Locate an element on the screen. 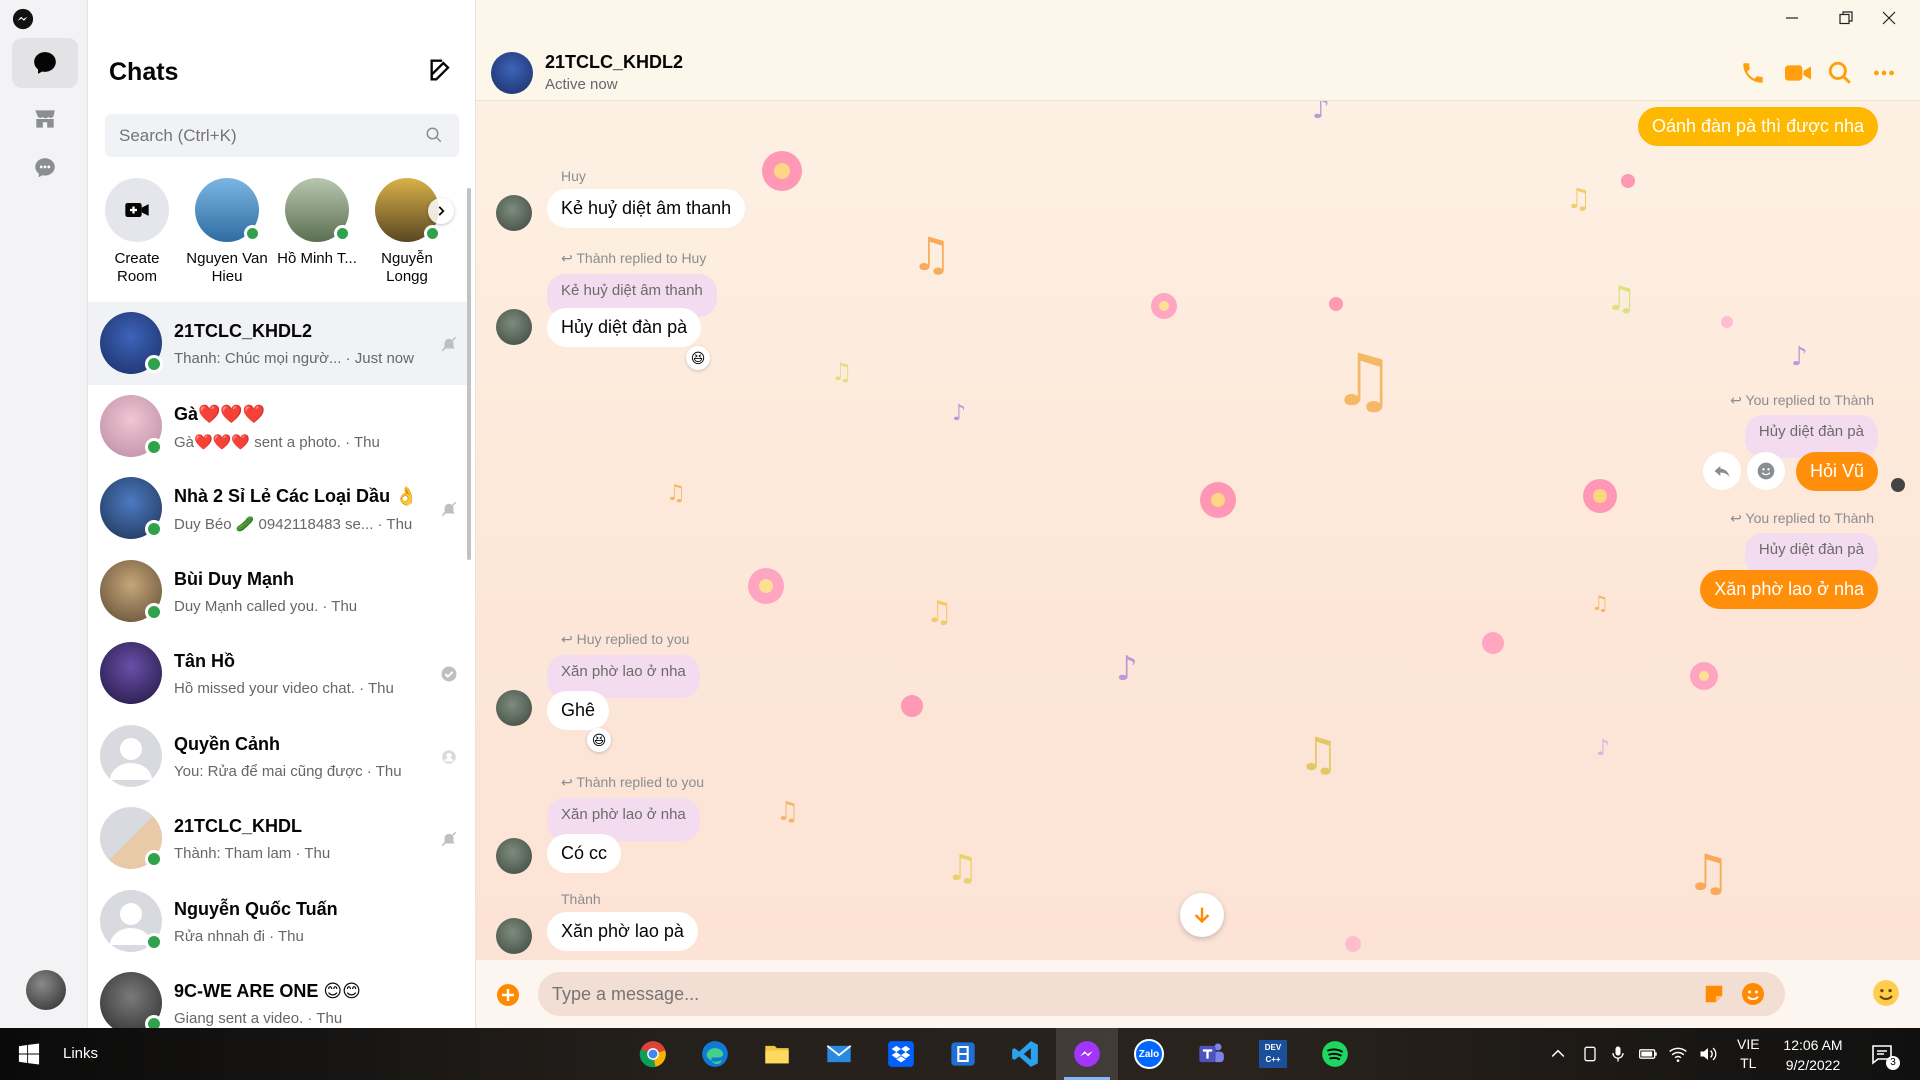  scroll-to-bottom-button is located at coordinates (1202, 915).